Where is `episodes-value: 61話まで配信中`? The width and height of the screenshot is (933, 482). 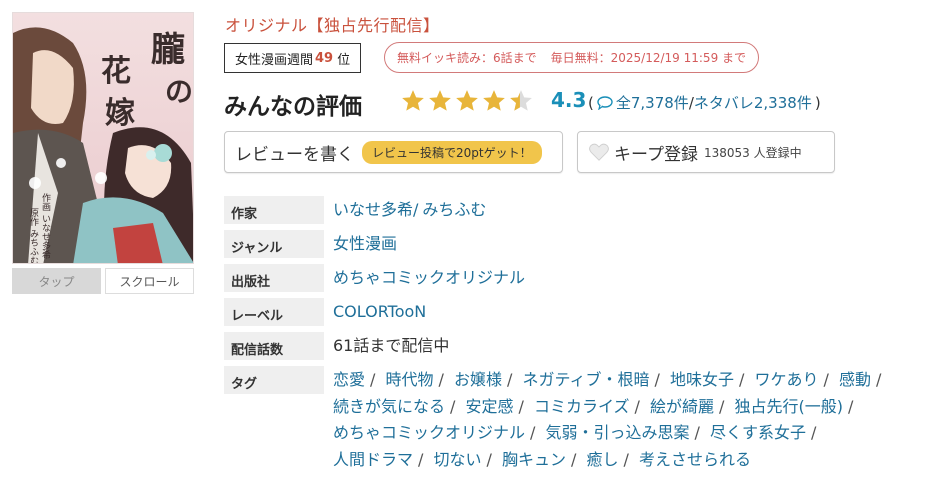 episodes-value: 61話まで配信中 is located at coordinates (391, 345).